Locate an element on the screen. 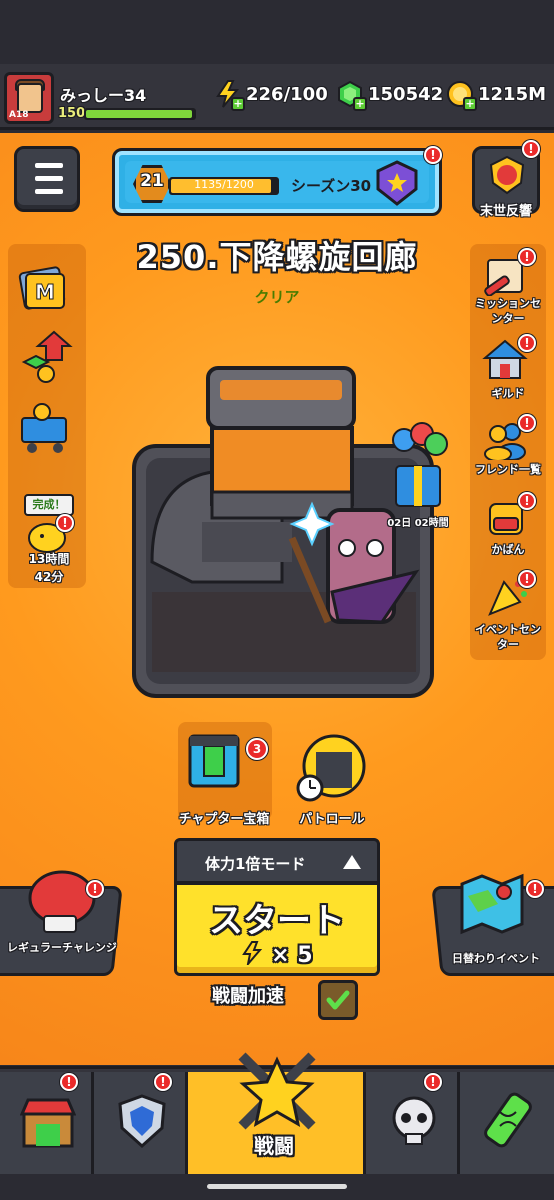  season-shield-icon is located at coordinates (397, 183).